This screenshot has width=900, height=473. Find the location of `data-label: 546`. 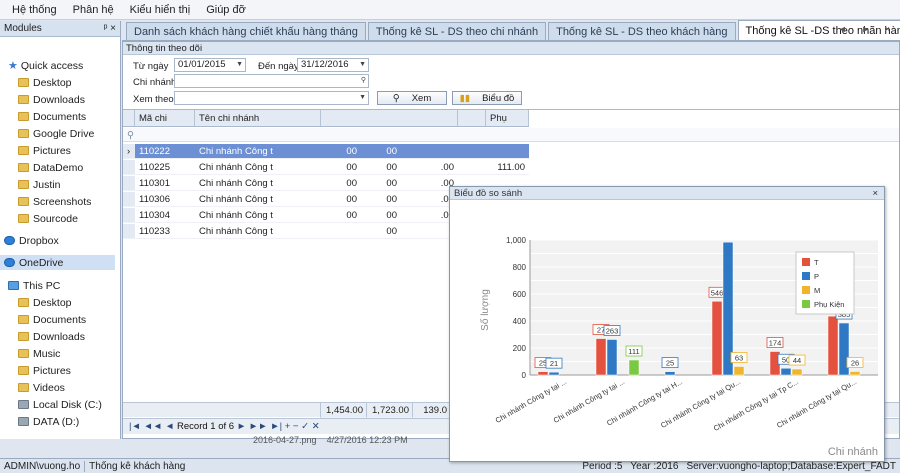

data-label: 546 is located at coordinates (717, 292).